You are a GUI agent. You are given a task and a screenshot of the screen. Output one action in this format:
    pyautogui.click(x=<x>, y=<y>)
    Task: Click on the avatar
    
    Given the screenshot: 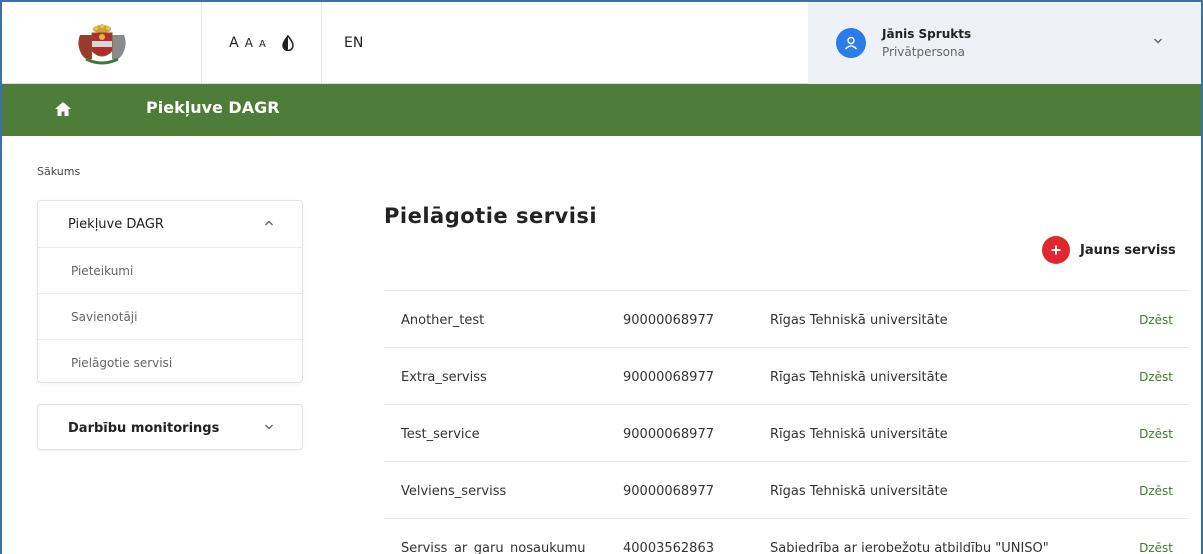 What is the action you would take?
    pyautogui.click(x=851, y=43)
    